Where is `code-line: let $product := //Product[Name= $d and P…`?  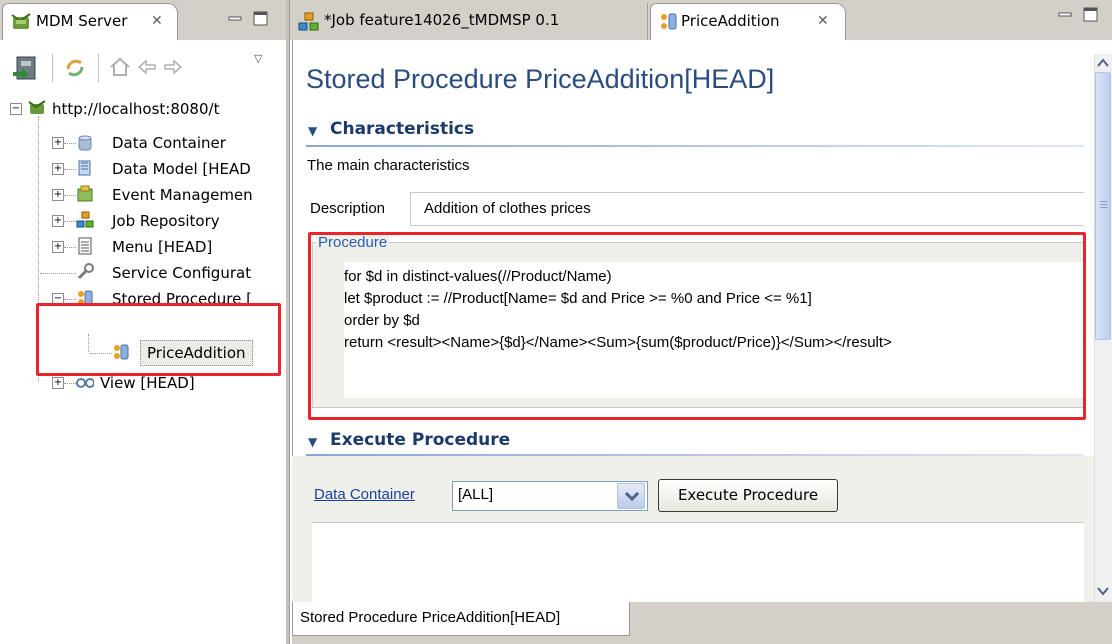
code-line: let $product := //Product[Name= $d and P… is located at coordinates (578, 298).